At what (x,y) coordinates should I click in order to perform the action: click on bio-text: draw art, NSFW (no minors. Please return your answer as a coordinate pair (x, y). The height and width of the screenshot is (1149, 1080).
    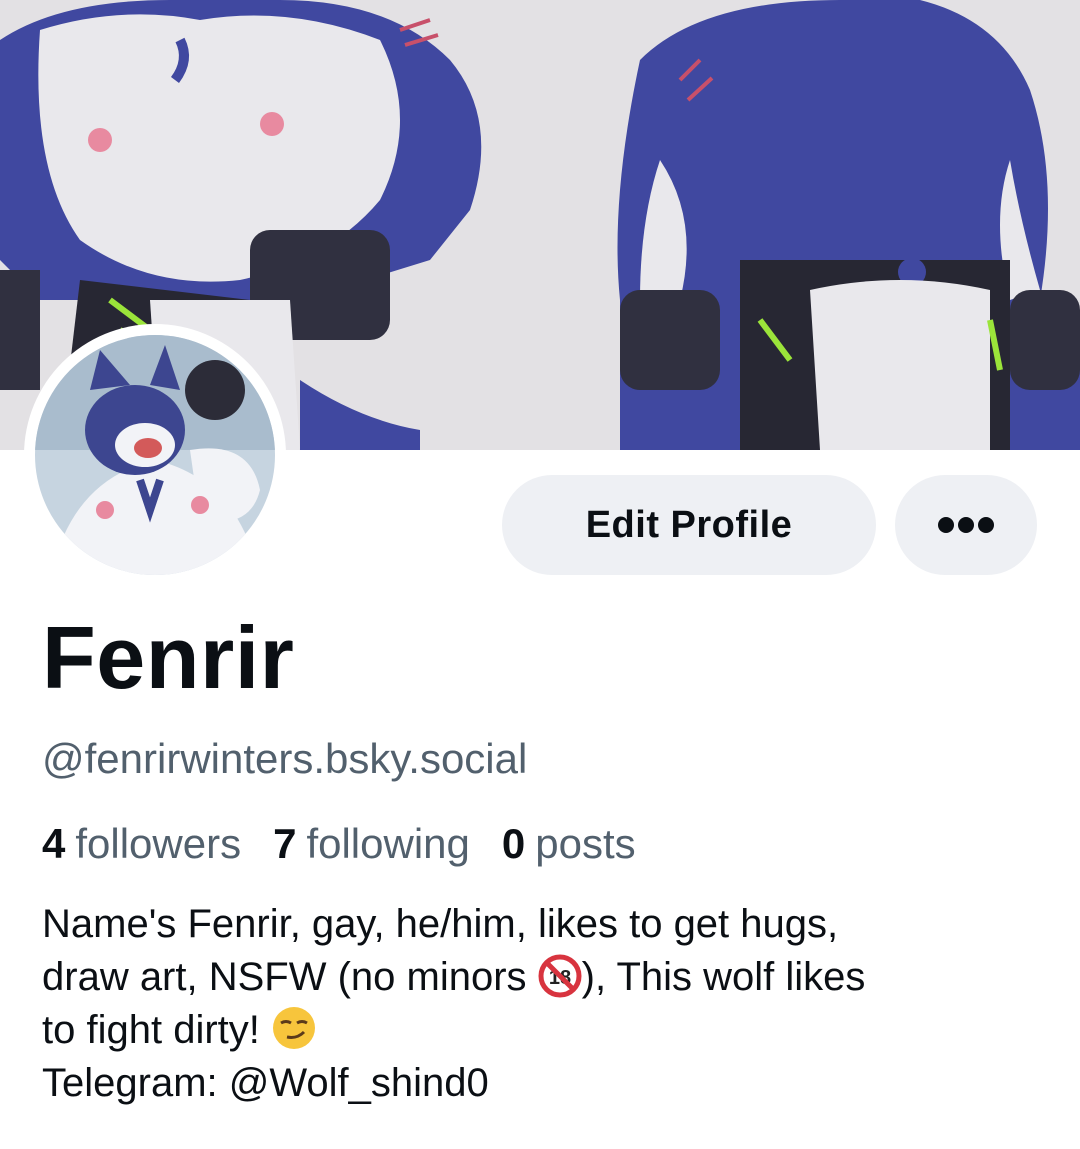
    Looking at the image, I should click on (290, 977).